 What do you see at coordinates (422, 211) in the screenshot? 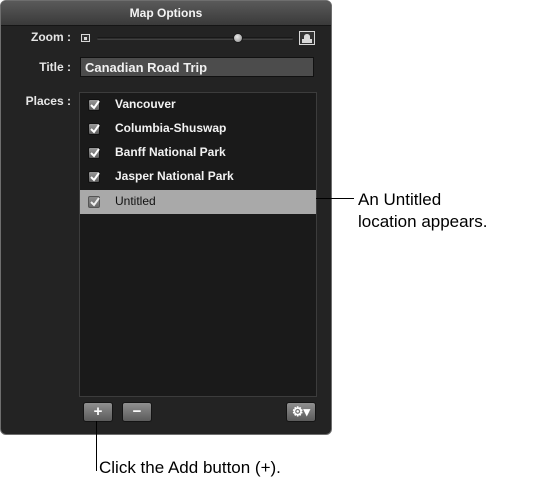
I see `callout-untitled: An Untitled location appears.` at bounding box center [422, 211].